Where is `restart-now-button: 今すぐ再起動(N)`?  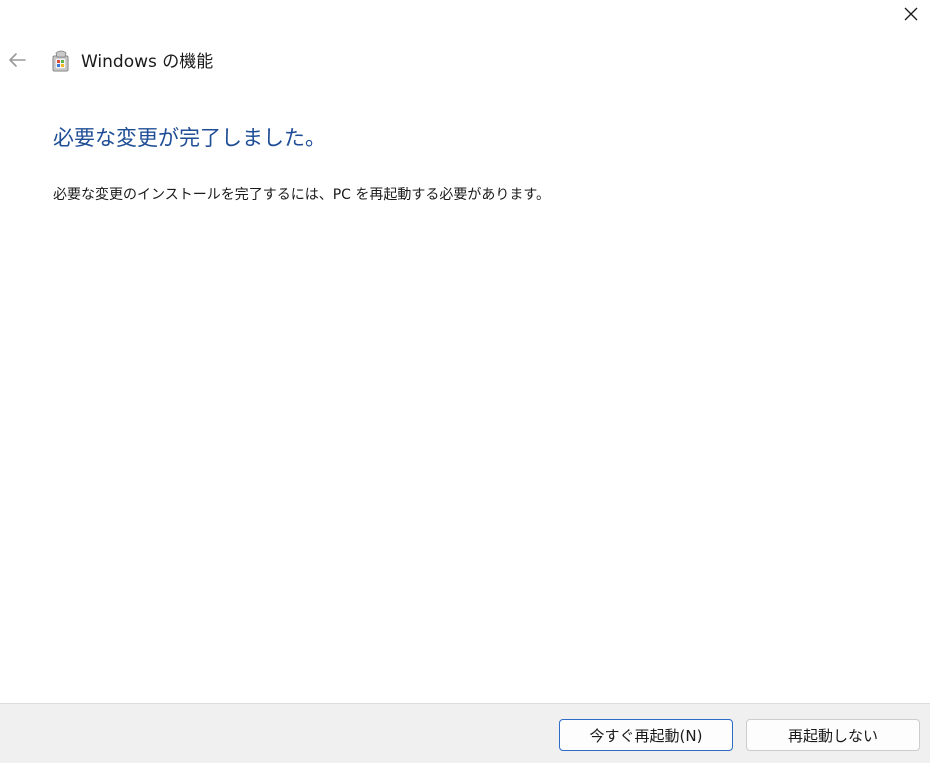
restart-now-button: 今すぐ再起動(N) is located at coordinates (646, 735).